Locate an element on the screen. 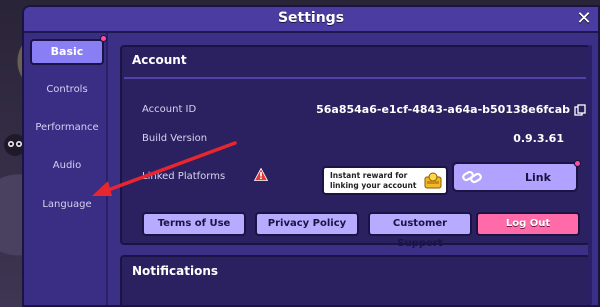  link-button: Link is located at coordinates (515, 177).